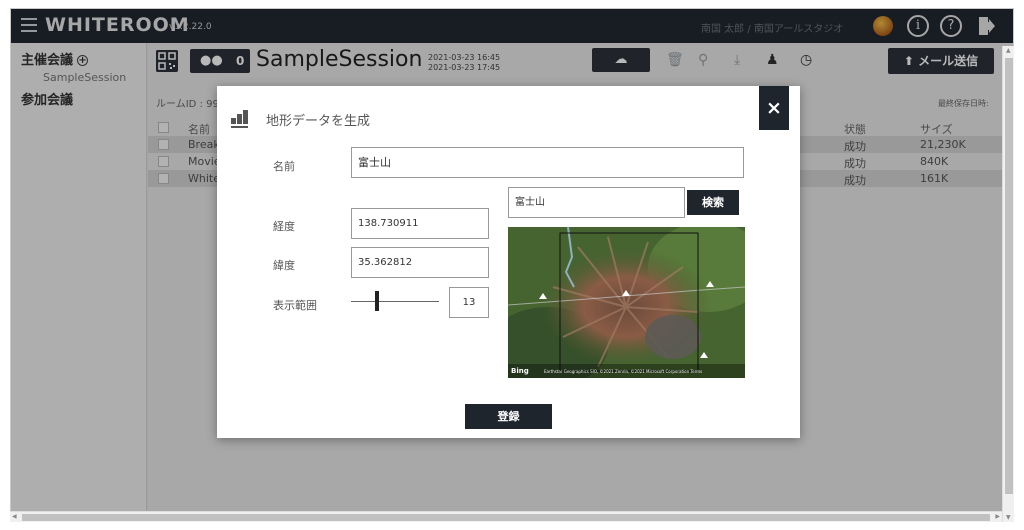  I want to click on longitude-input: 138.730911, so click(420, 223).